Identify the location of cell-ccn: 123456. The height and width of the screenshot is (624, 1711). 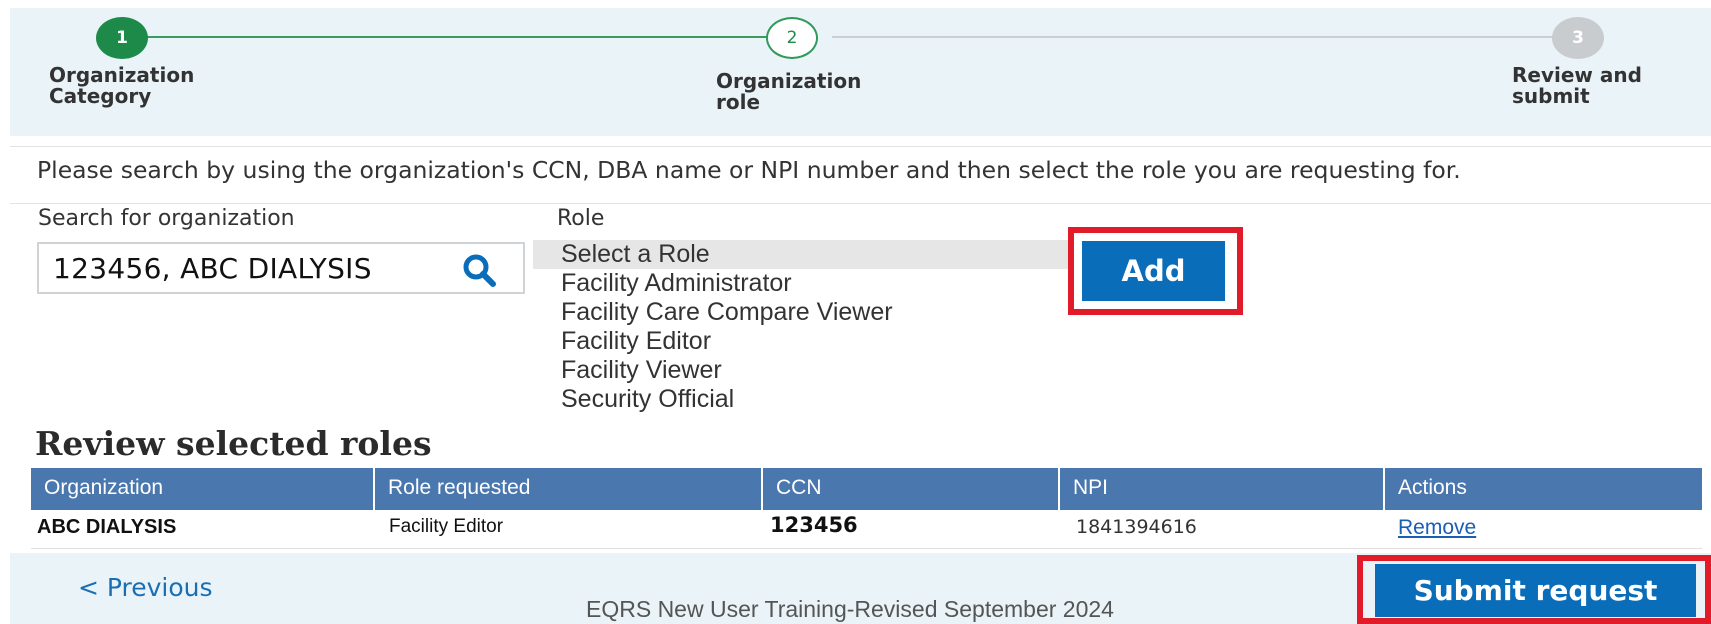
(814, 525).